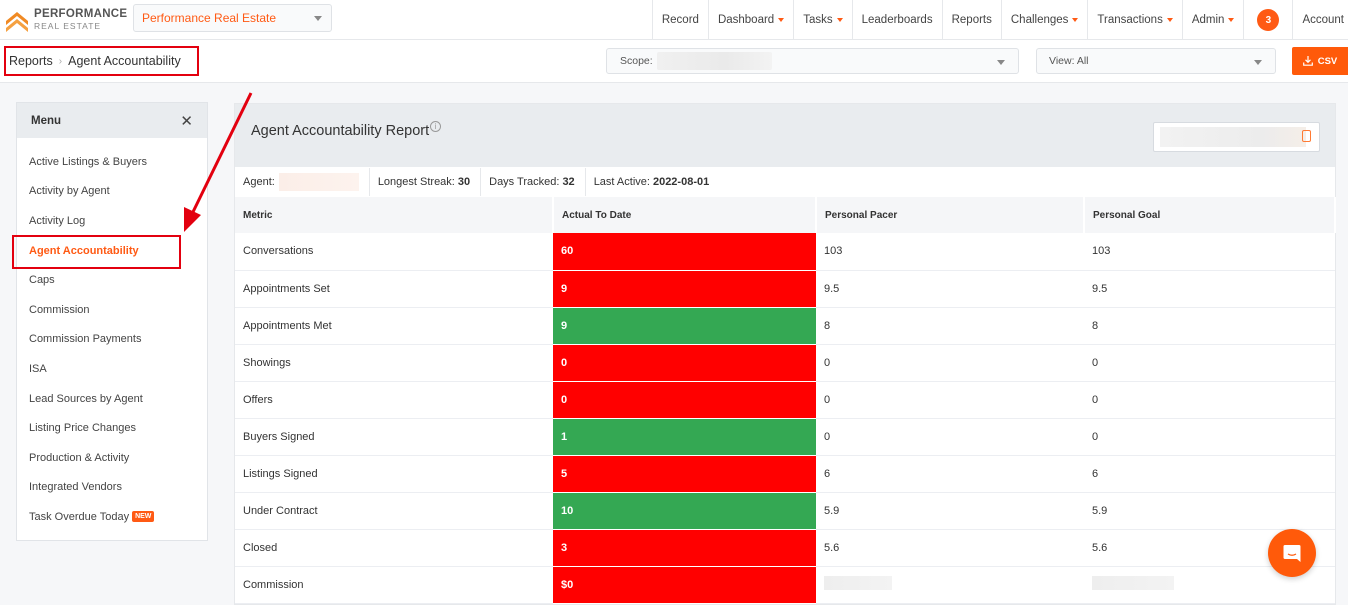  What do you see at coordinates (259, 182) in the screenshot?
I see `stat-label: Agent:` at bounding box center [259, 182].